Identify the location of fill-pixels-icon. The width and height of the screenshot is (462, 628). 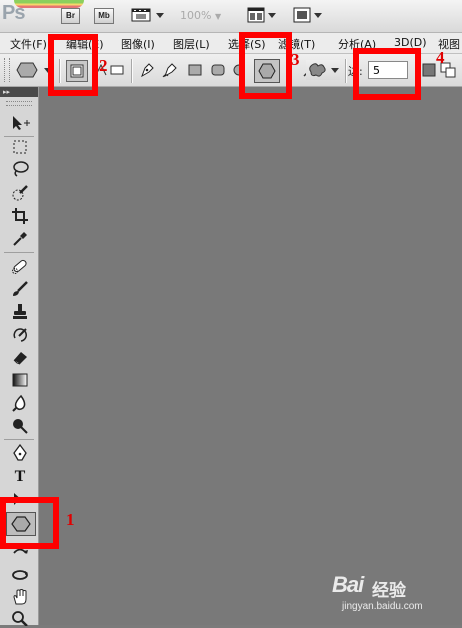
(117, 70).